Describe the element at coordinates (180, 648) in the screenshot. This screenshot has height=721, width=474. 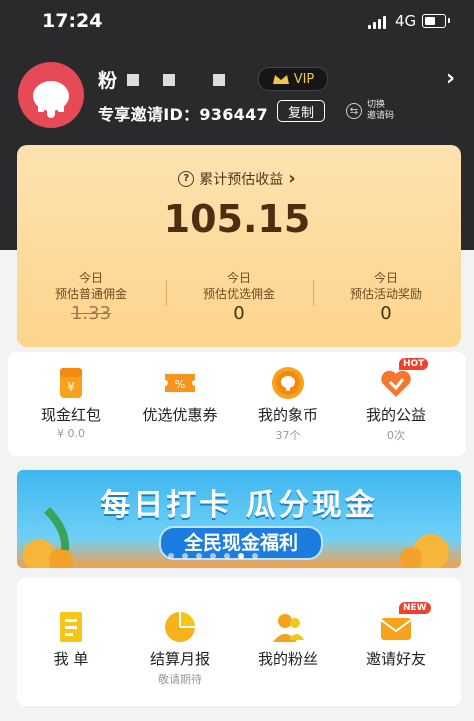
I see `monthly-report-button: 结算月报 敬请期待` at that location.